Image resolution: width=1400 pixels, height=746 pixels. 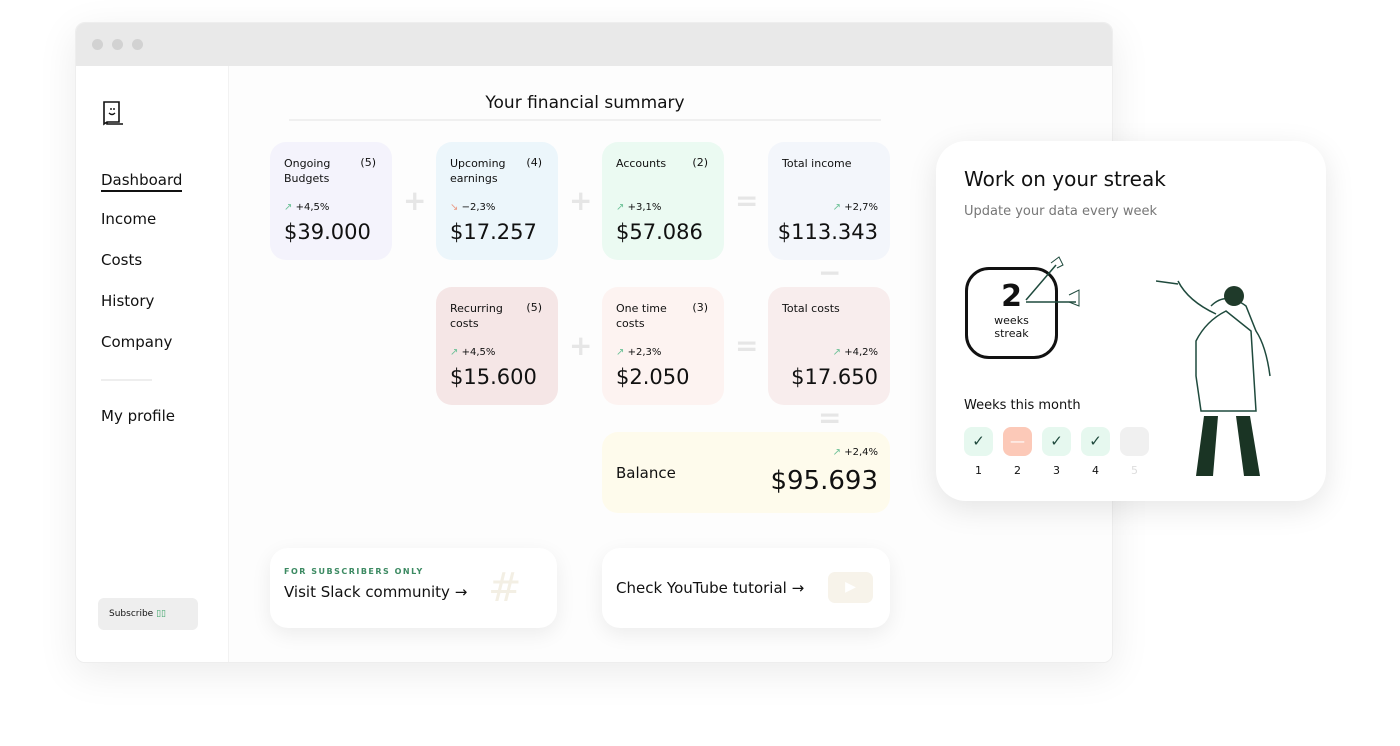 What do you see at coordinates (1056, 470) in the screenshot?
I see `week-number: 3` at bounding box center [1056, 470].